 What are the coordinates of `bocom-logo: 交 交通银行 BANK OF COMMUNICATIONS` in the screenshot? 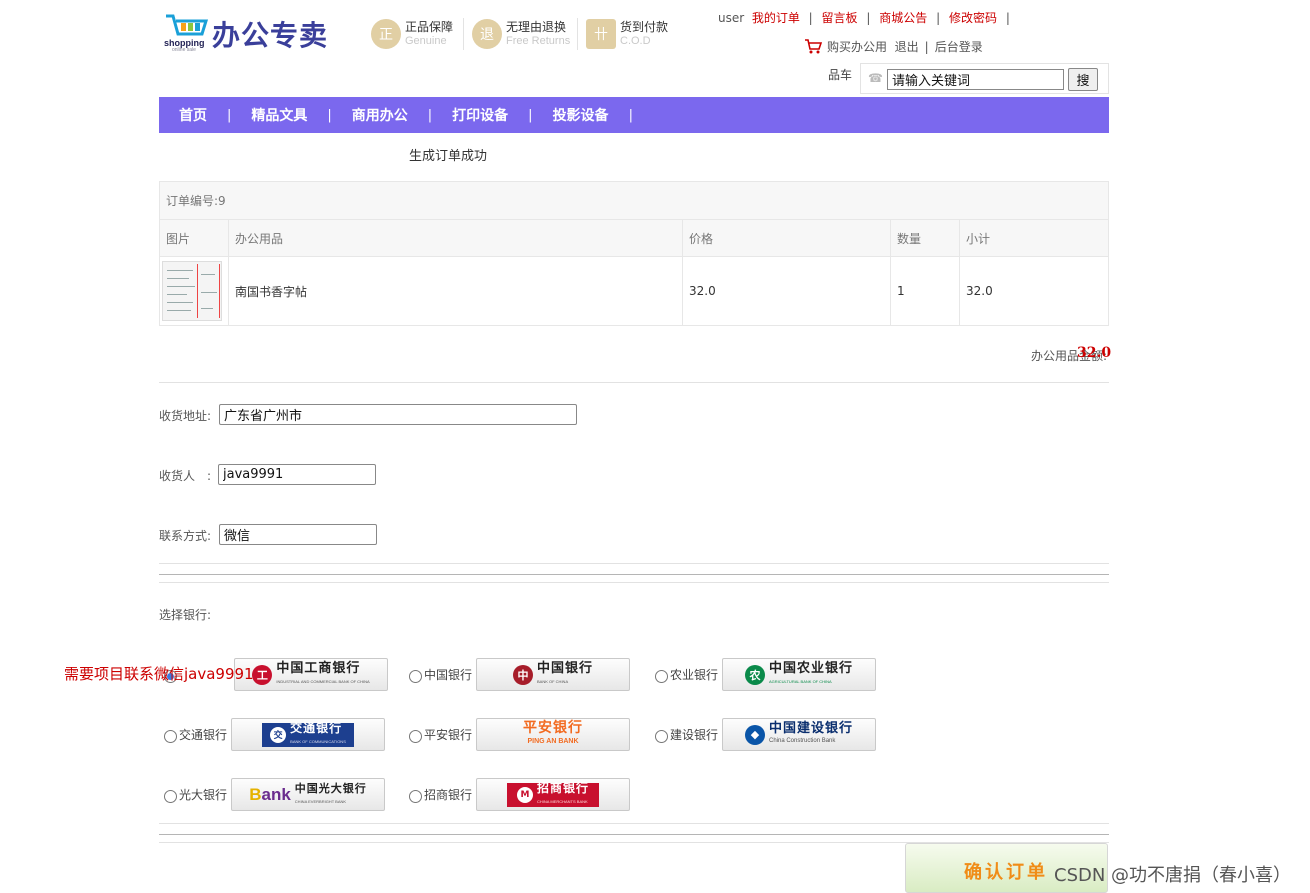 It's located at (308, 734).